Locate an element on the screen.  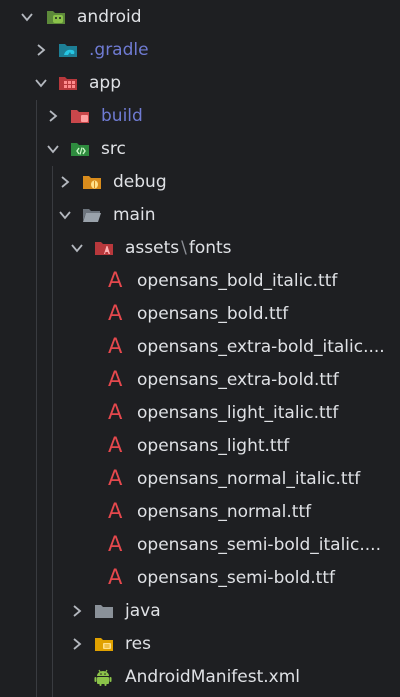
tree-node-label: .gradle is located at coordinates (119, 50).